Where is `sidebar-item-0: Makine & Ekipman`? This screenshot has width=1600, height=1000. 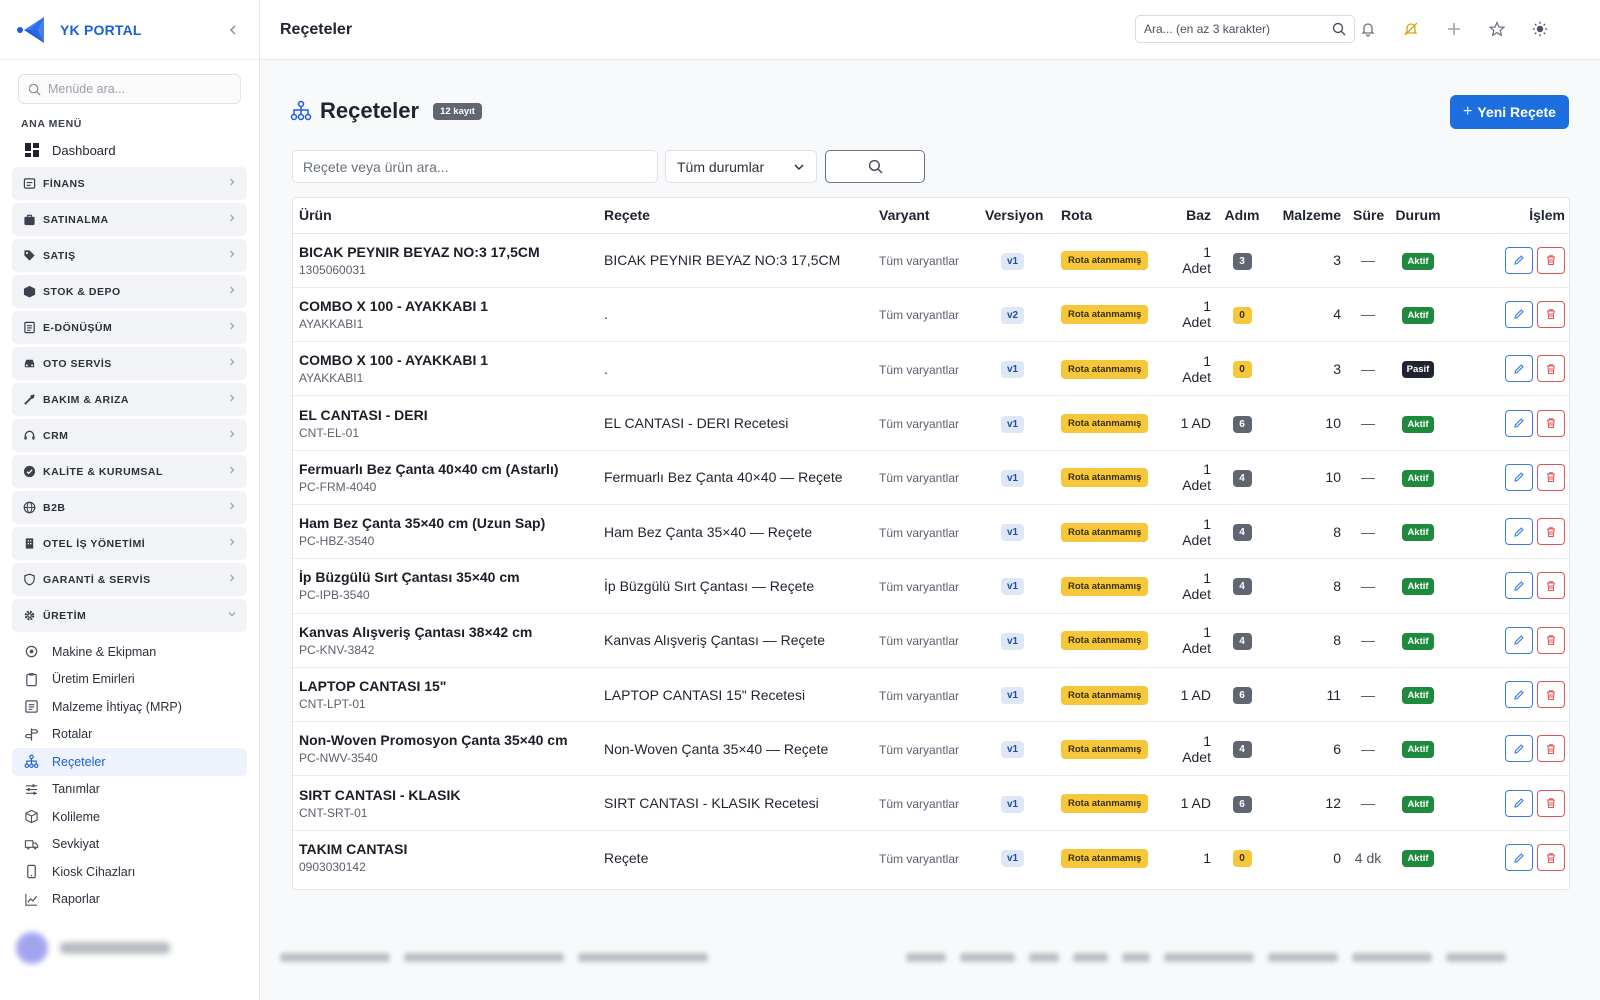 sidebar-item-0: Makine & Ekipman is located at coordinates (129, 652).